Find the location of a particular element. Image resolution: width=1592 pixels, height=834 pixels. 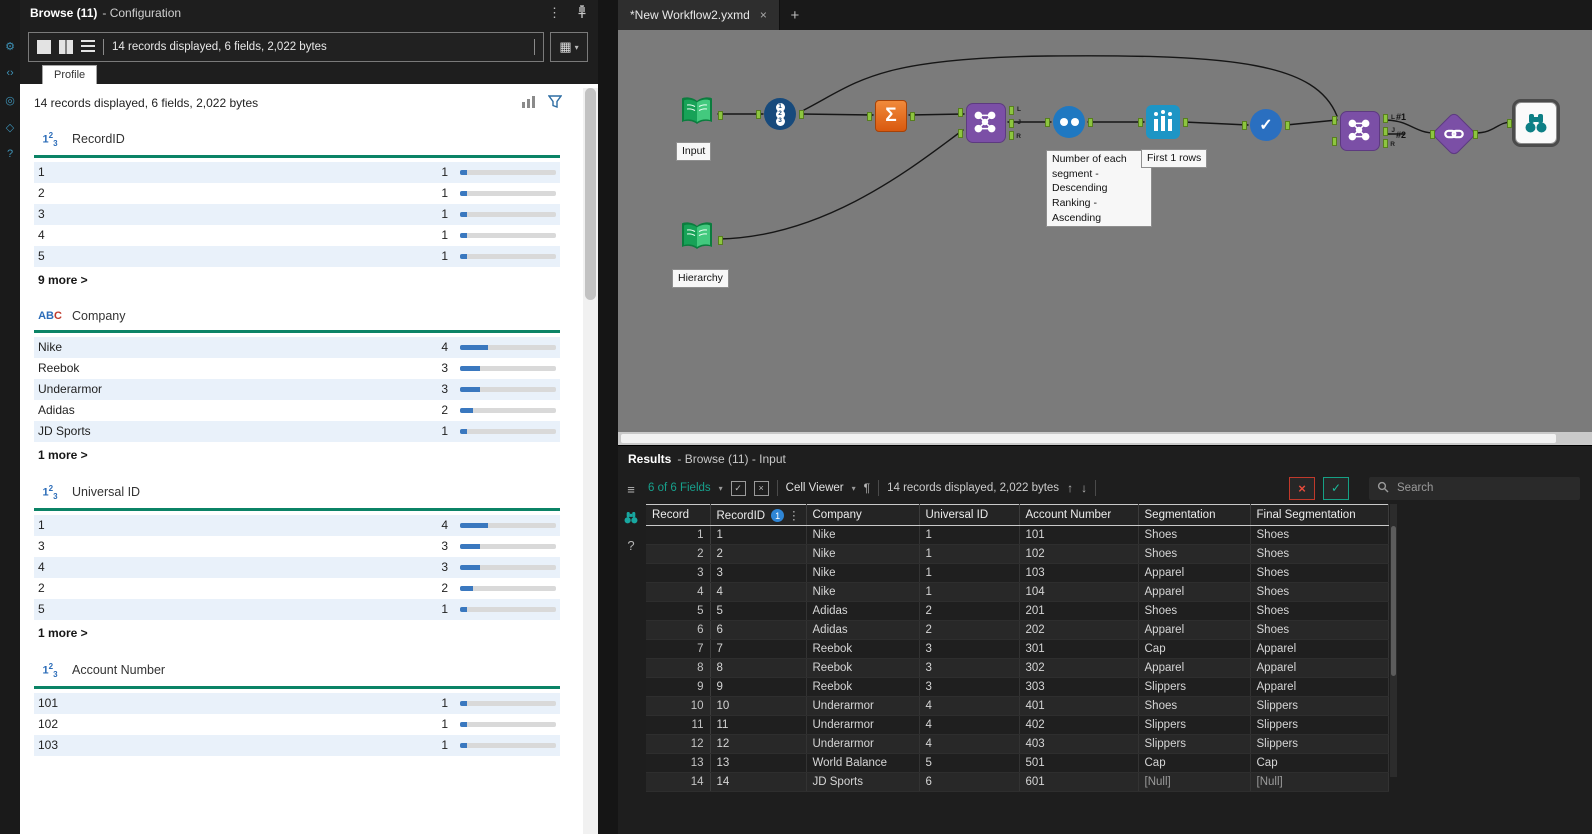

join-multiple-tool is located at coordinates (1454, 134).